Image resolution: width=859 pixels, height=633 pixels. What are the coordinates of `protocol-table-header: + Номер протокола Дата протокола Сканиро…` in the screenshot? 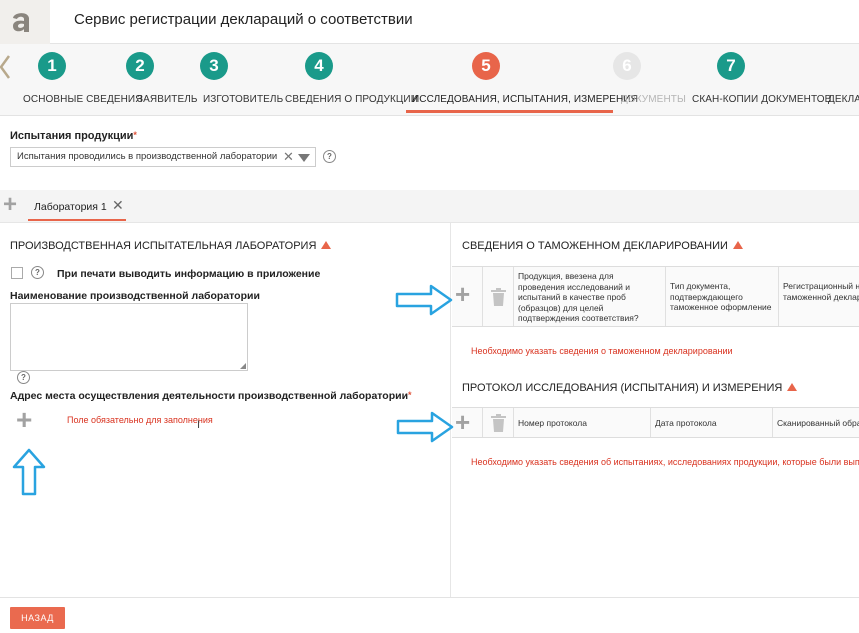 It's located at (655, 422).